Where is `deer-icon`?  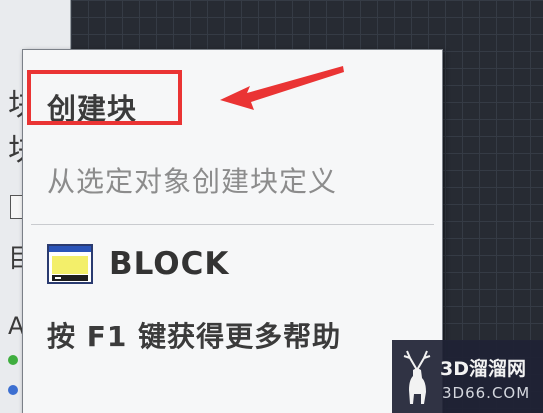 deer-icon is located at coordinates (417, 377).